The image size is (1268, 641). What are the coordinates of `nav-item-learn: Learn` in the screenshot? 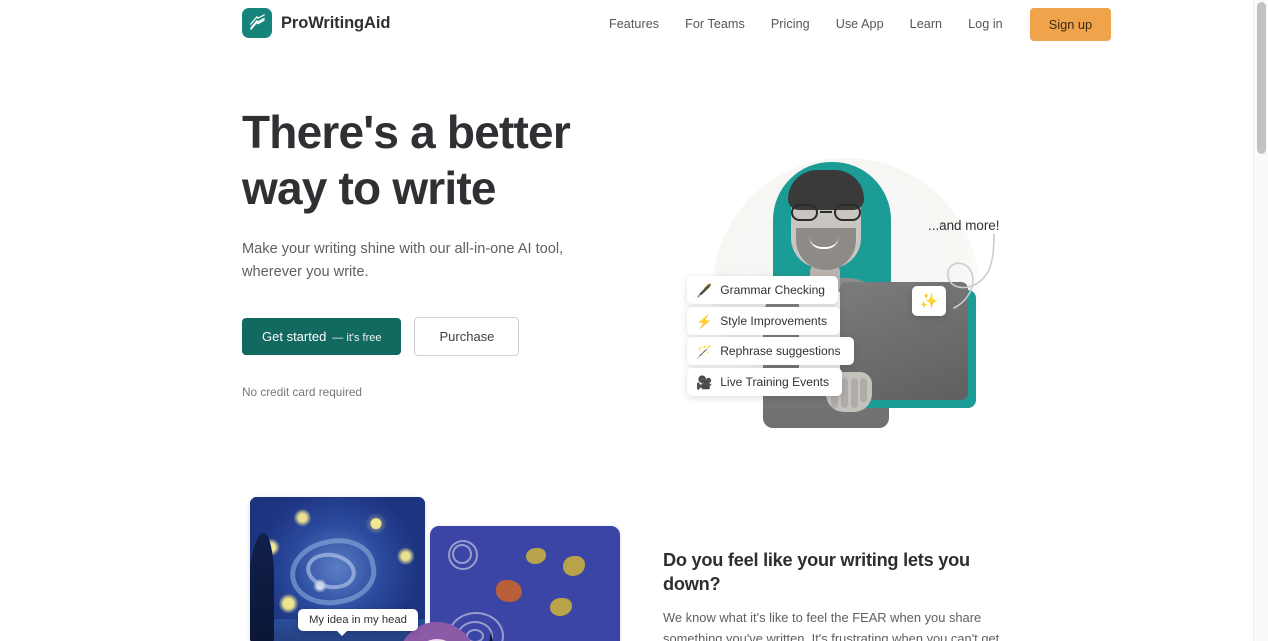 It's located at (926, 24).